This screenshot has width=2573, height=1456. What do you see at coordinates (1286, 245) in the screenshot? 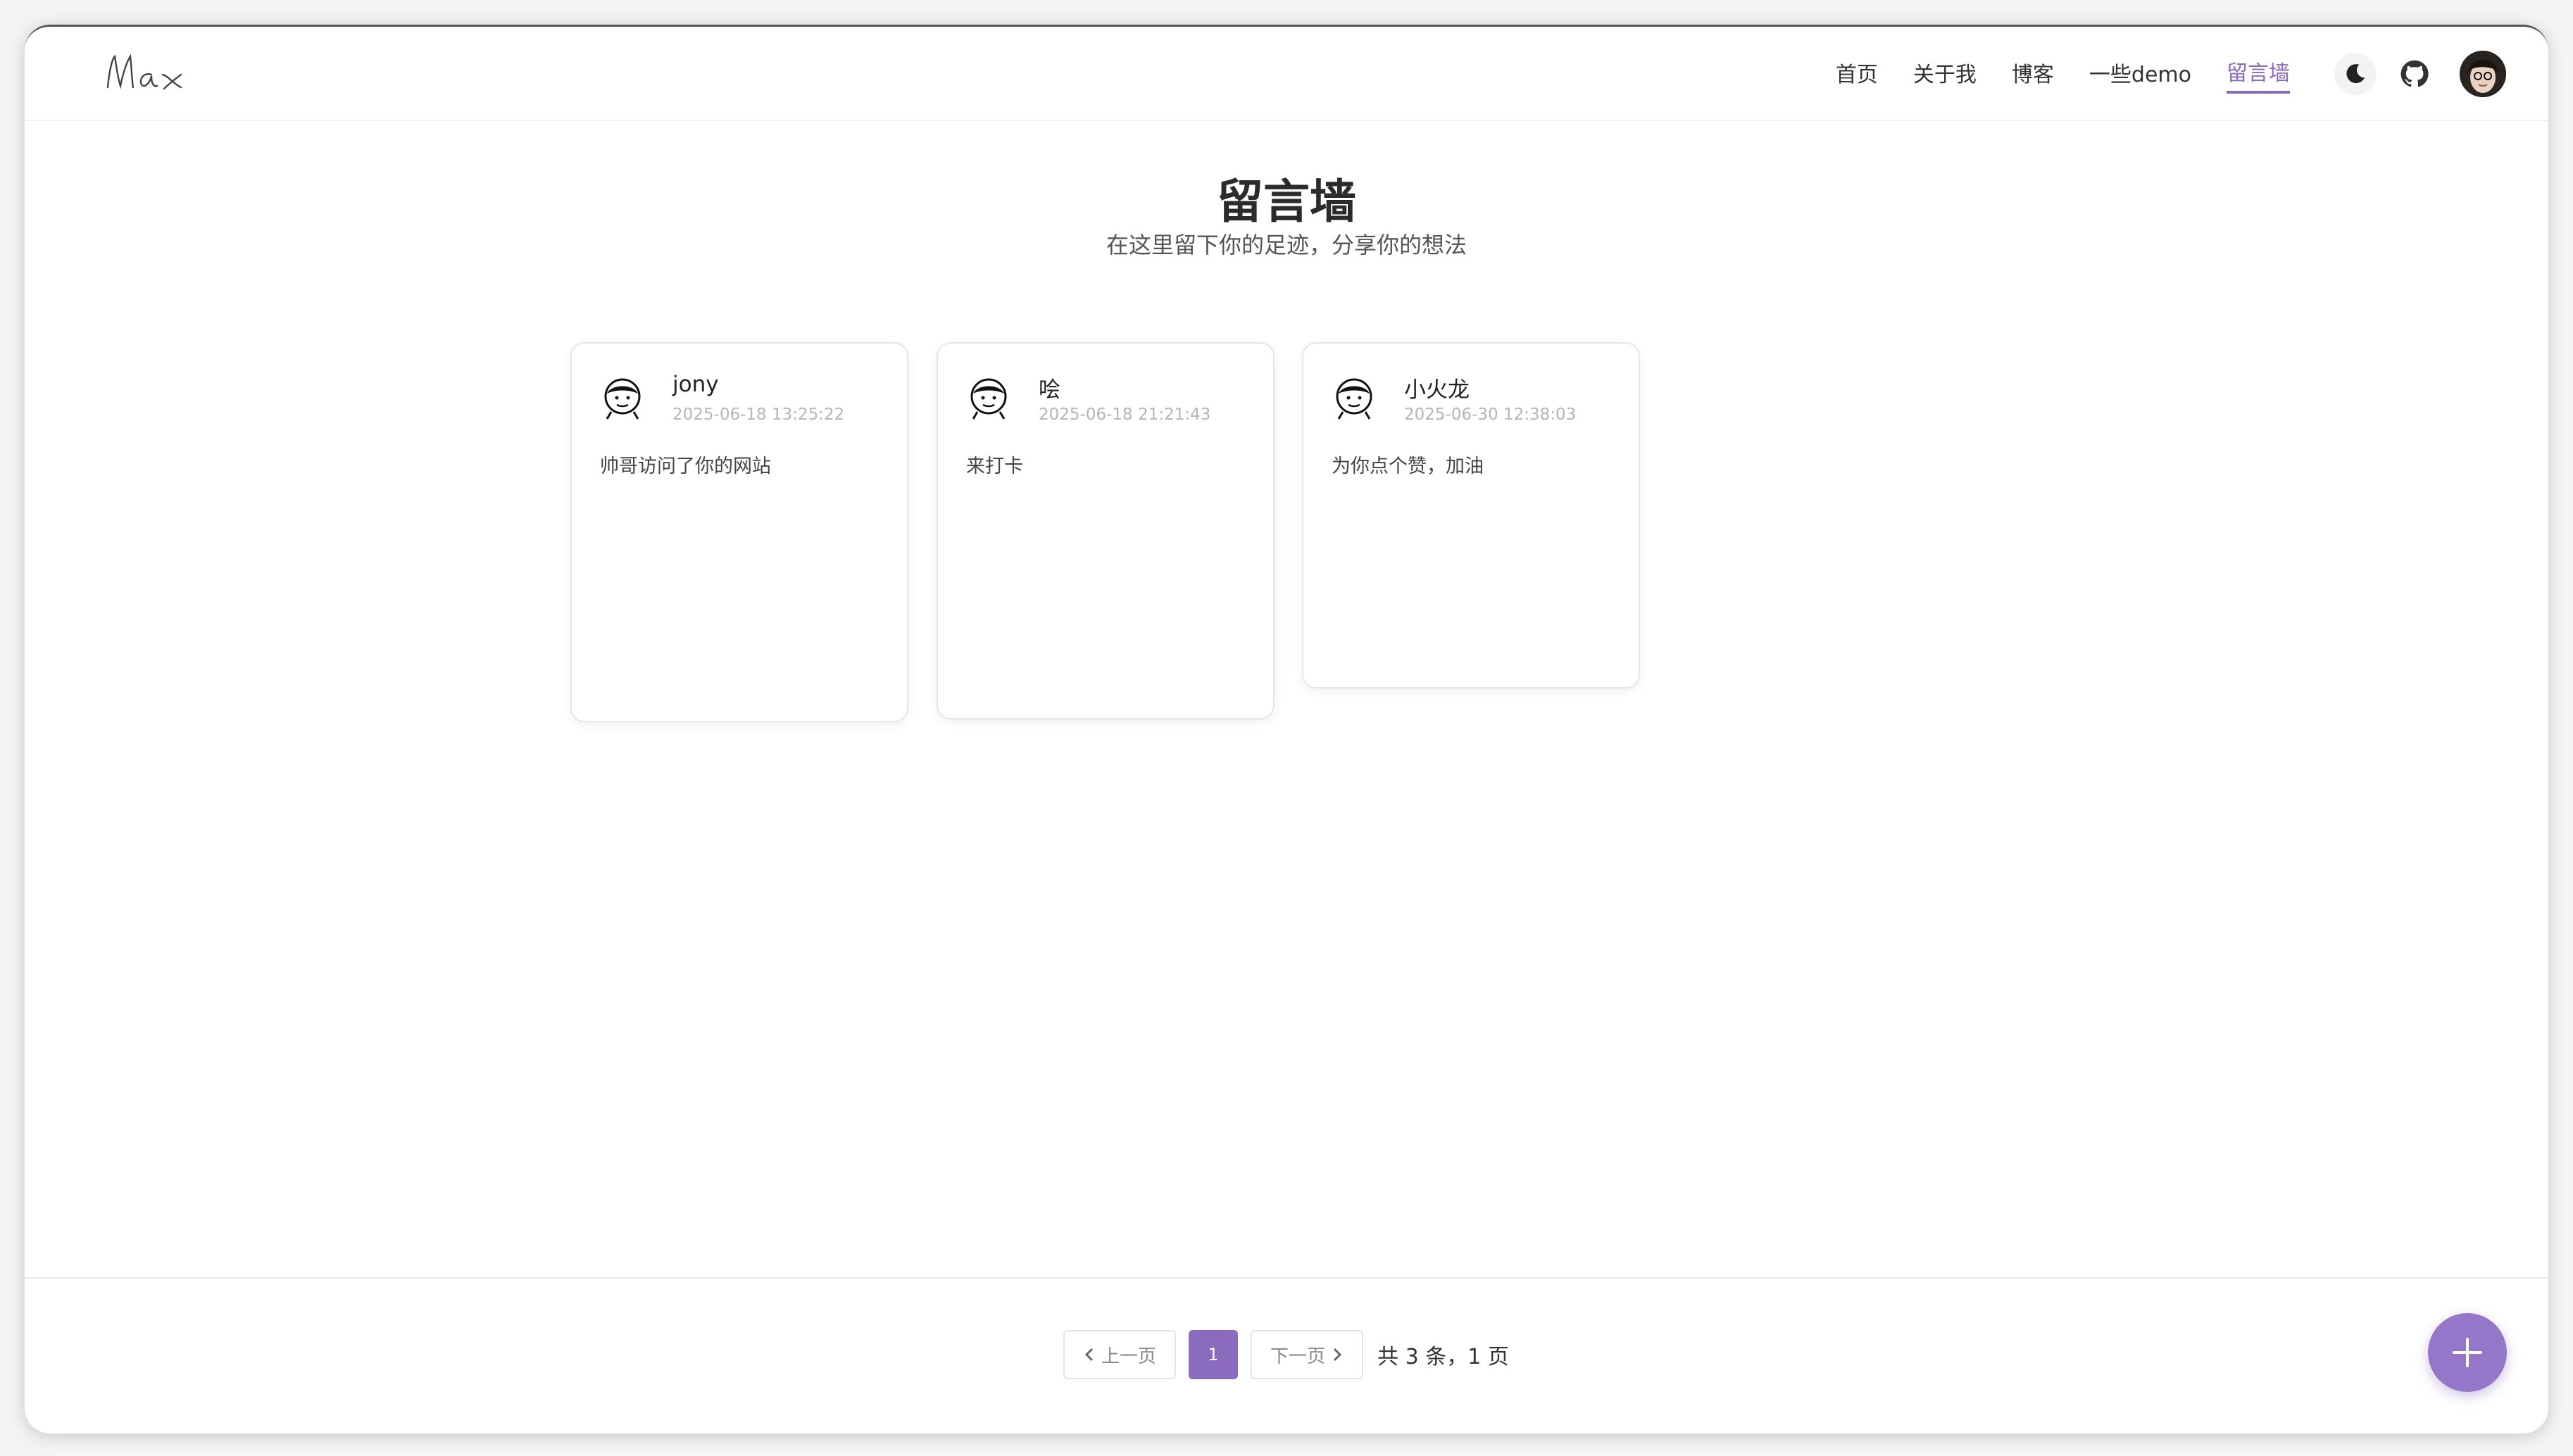
I see `page-subtitle: 在这里留下你的足迹，分享你的想法` at bounding box center [1286, 245].